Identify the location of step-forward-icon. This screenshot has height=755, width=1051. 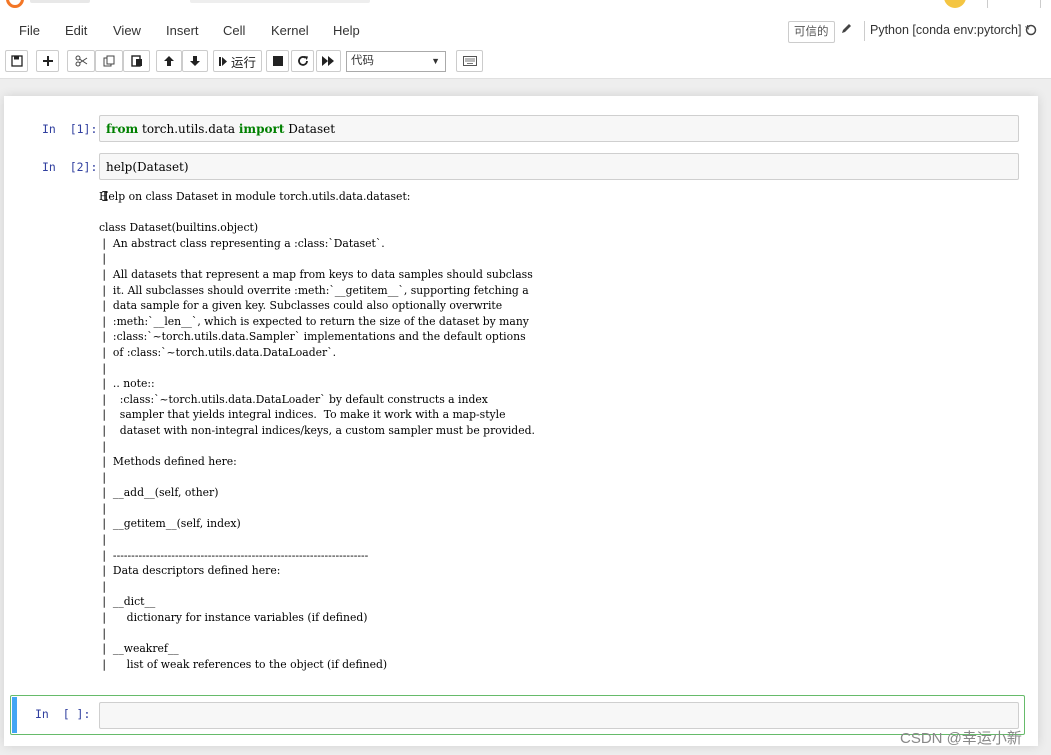
(223, 61).